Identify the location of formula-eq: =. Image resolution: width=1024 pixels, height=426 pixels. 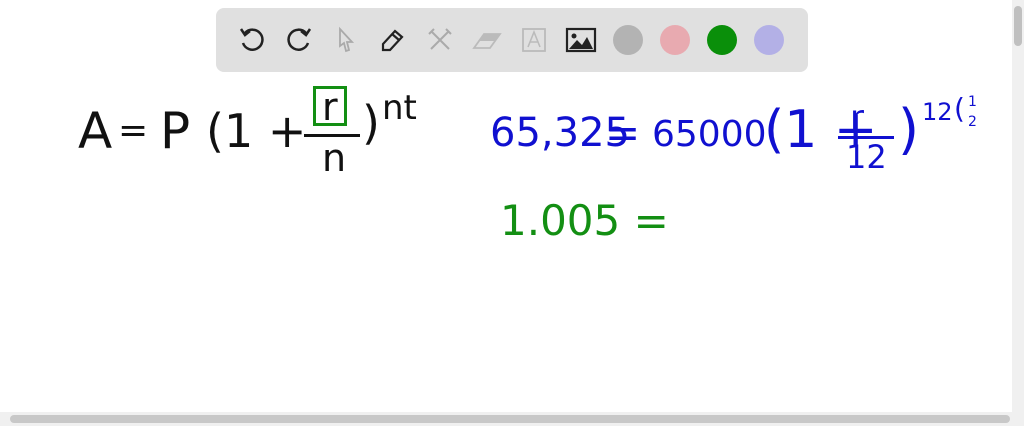
(133, 130).